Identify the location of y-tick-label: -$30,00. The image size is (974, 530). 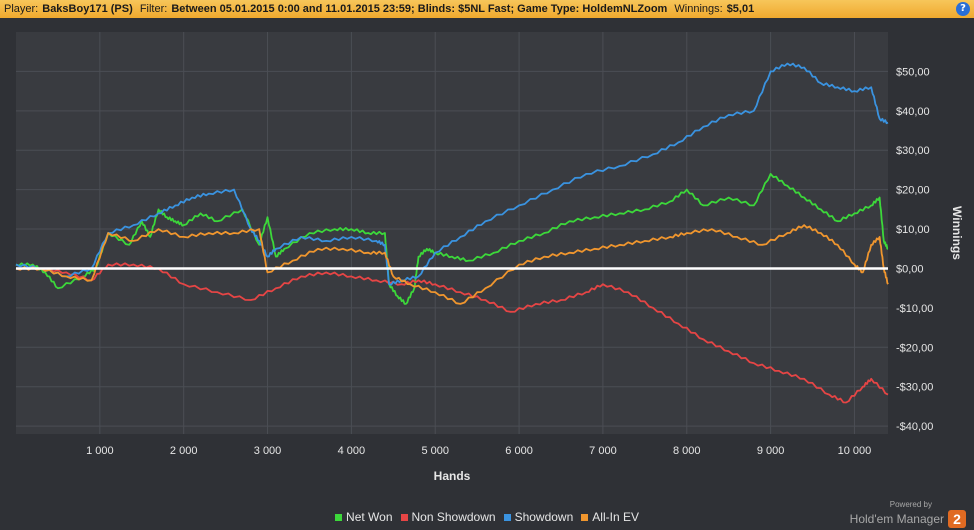
(914, 388).